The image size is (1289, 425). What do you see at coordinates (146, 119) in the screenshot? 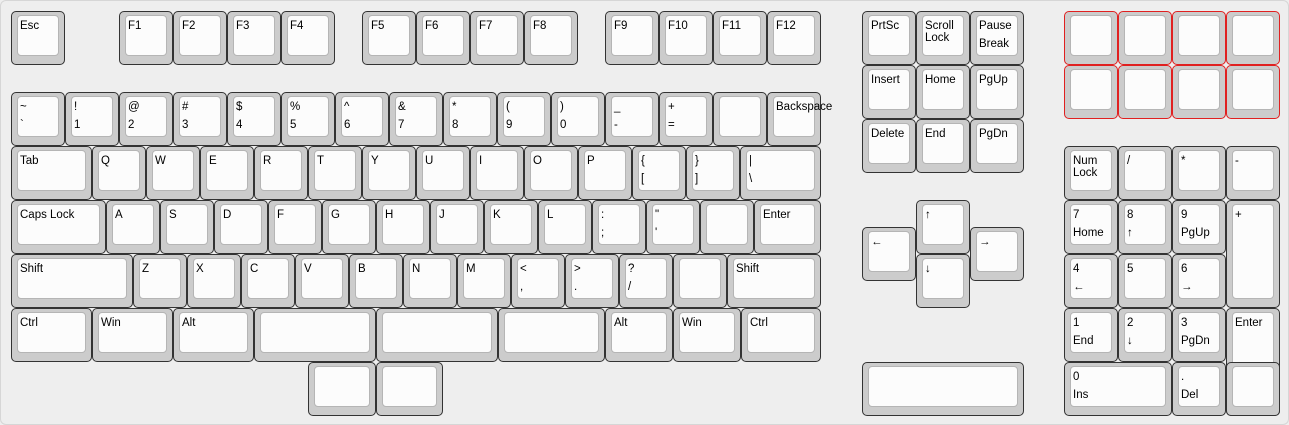
I see `key-2: @2` at bounding box center [146, 119].